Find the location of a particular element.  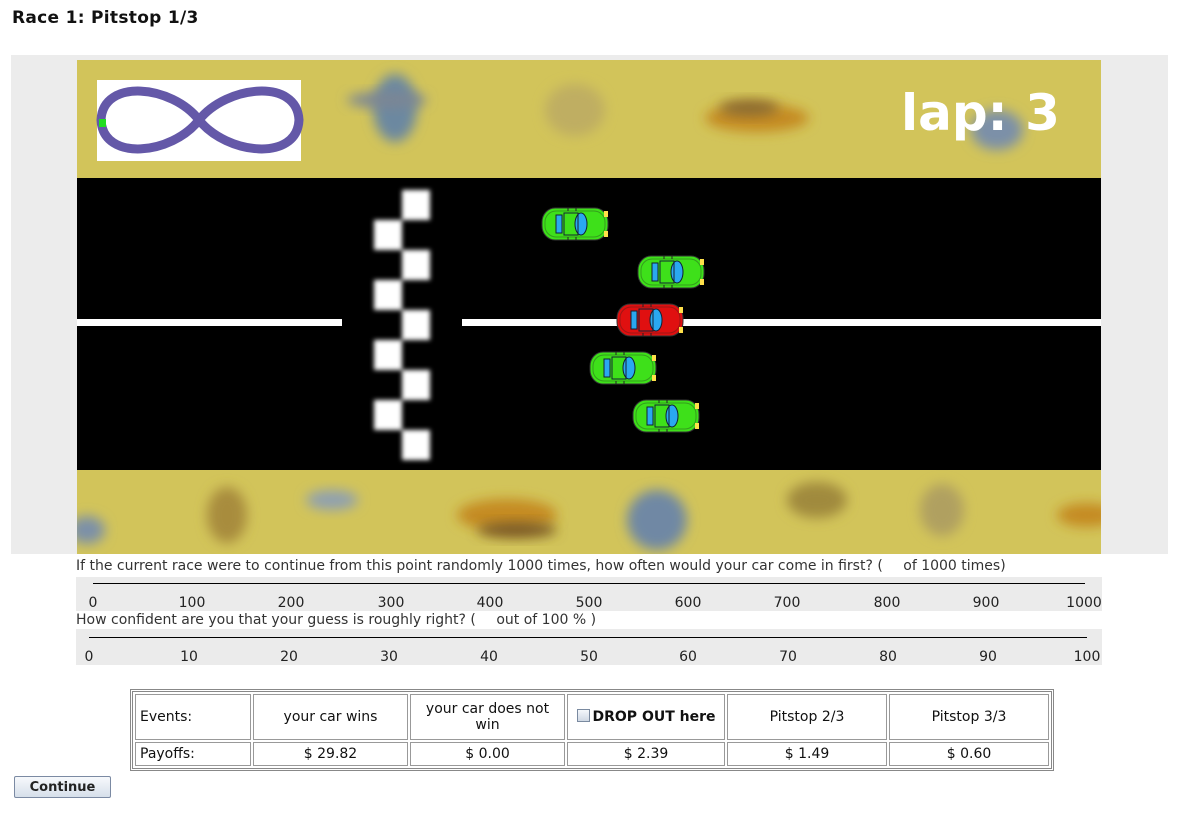

slider-tick-label: 10 is located at coordinates (189, 657).